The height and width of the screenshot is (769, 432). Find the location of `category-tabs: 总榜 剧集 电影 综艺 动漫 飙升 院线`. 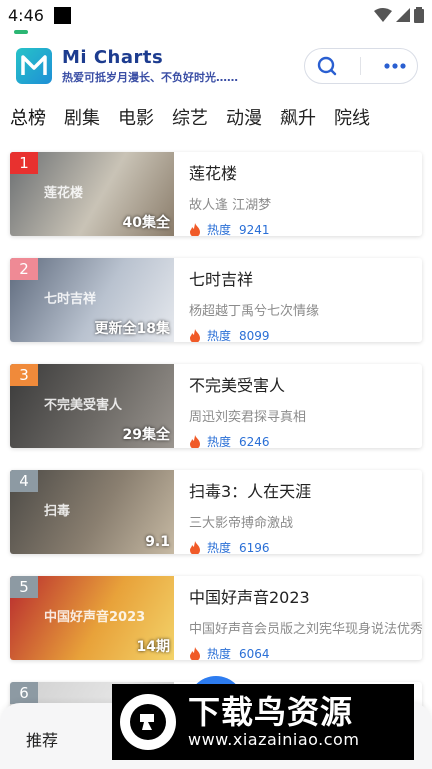

category-tabs: 总榜 剧集 电影 综艺 动漫 飙升 院线 is located at coordinates (216, 86).